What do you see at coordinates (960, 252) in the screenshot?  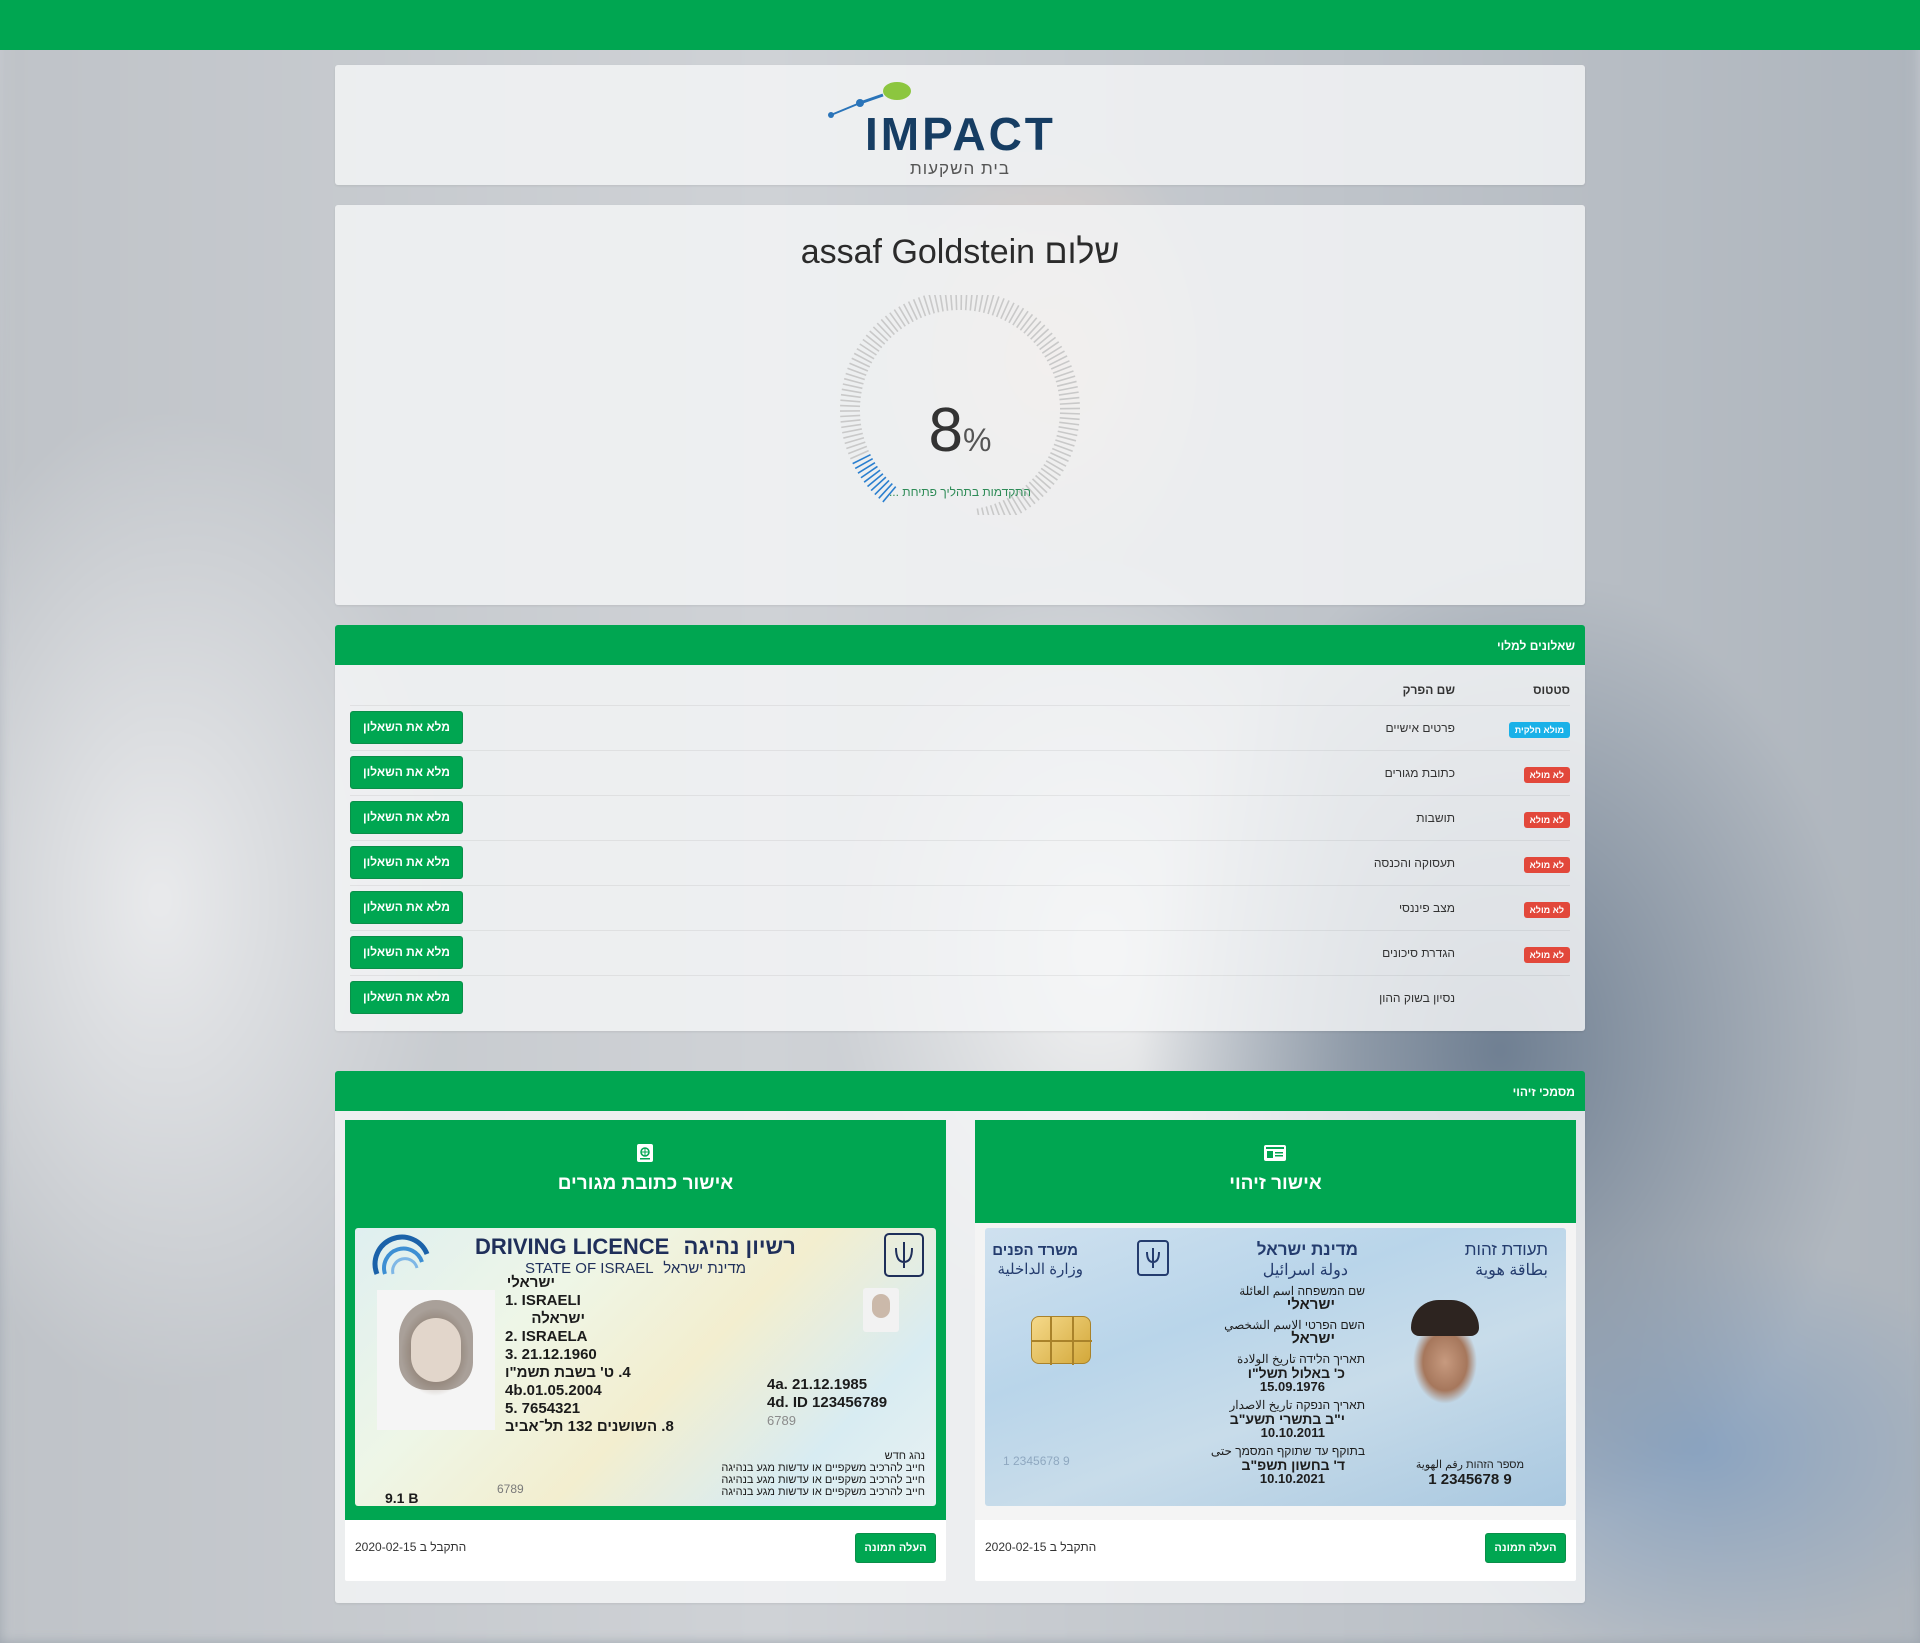 I see `greeting-title: שלום assaf Goldstein` at bounding box center [960, 252].